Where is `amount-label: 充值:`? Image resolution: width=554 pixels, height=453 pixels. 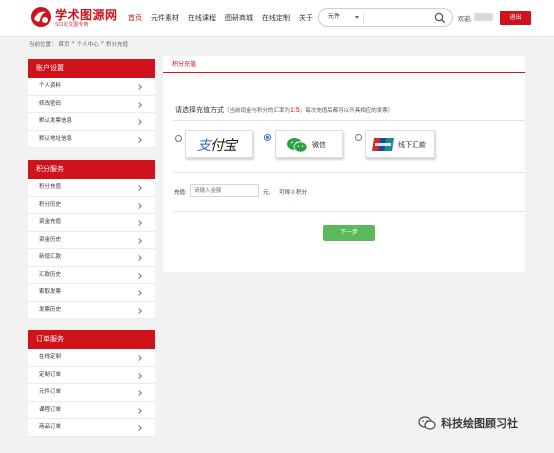
amount-label: 充值: is located at coordinates (180, 193).